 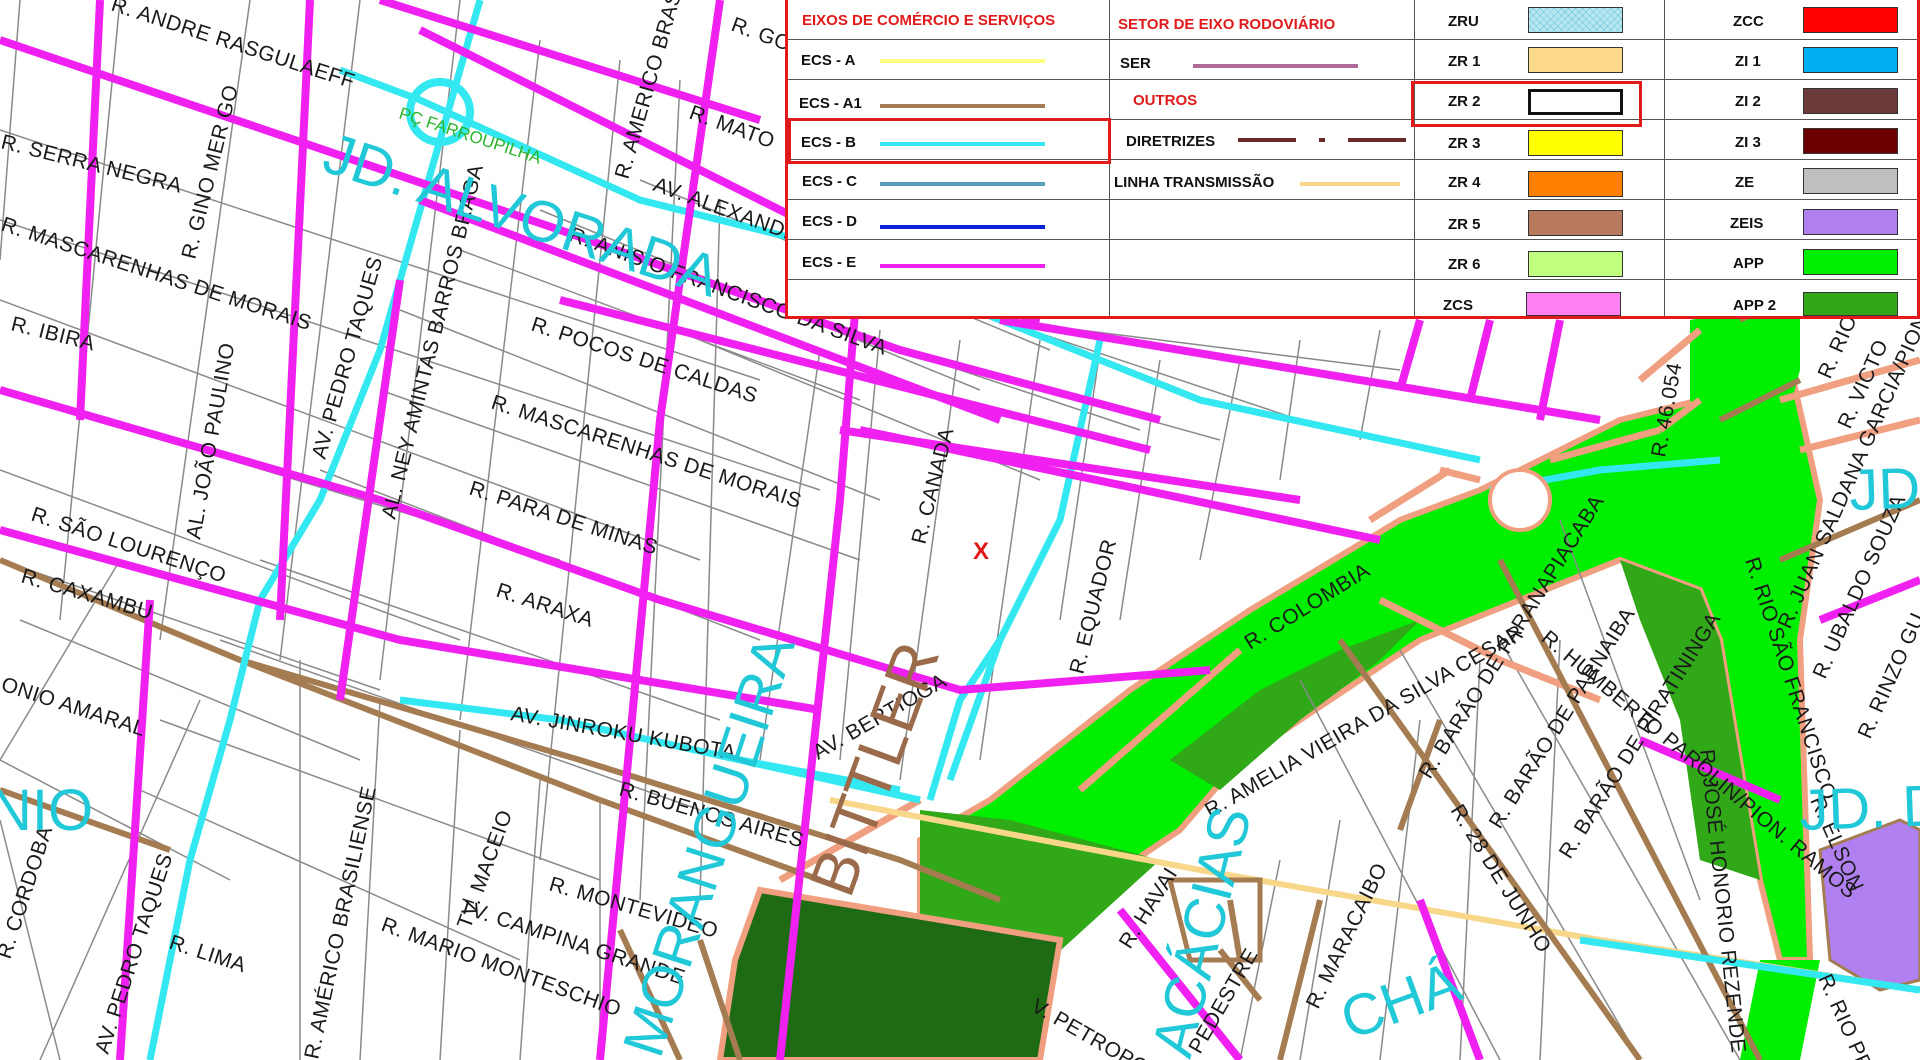 I want to click on street-label: R. CORDOBA, so click(x=28, y=892).